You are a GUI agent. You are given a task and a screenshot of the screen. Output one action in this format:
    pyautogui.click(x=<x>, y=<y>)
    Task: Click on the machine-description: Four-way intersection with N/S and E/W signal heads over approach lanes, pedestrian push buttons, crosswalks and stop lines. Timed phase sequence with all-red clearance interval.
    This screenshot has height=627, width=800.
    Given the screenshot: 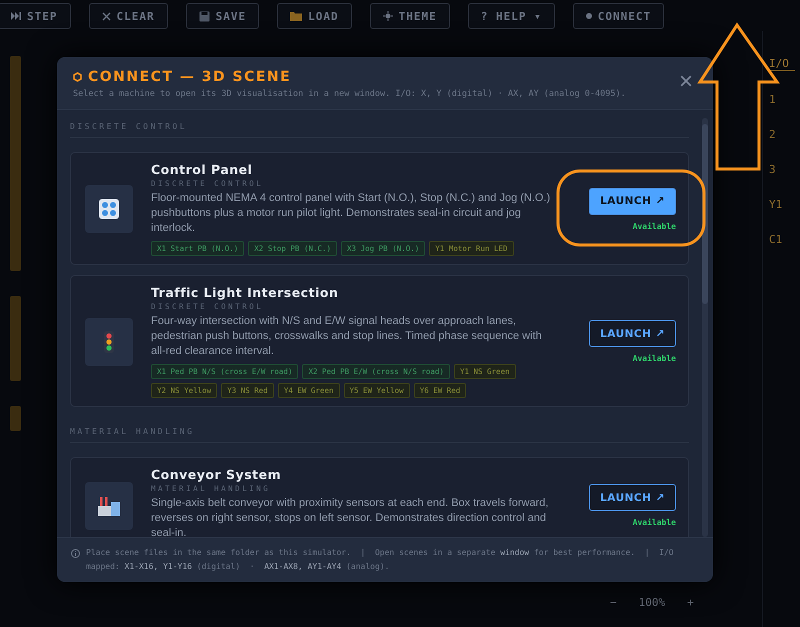 What is the action you would take?
    pyautogui.click(x=347, y=336)
    